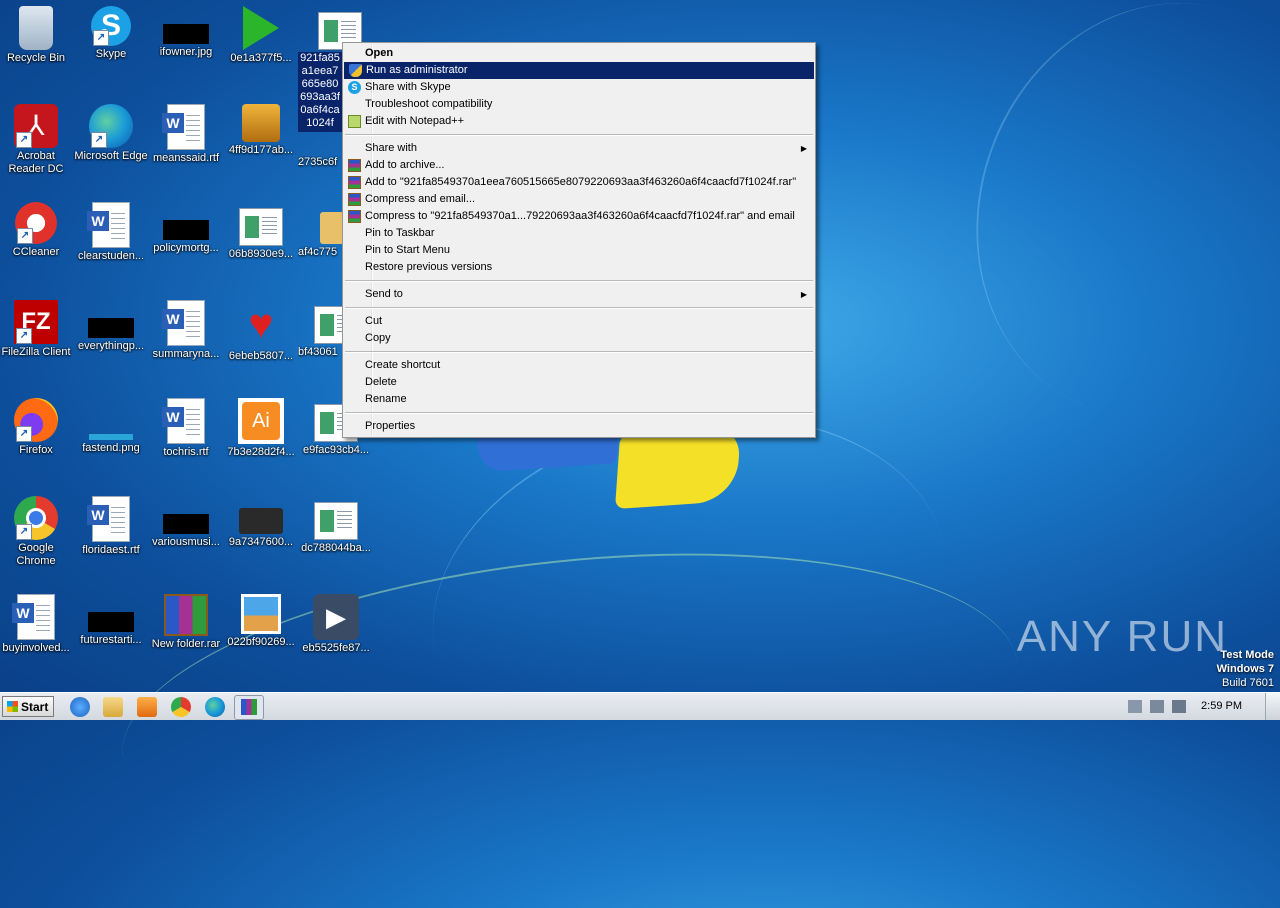 The height and width of the screenshot is (908, 1280). Describe the element at coordinates (1135, 706) in the screenshot. I see `volume-icon` at that location.